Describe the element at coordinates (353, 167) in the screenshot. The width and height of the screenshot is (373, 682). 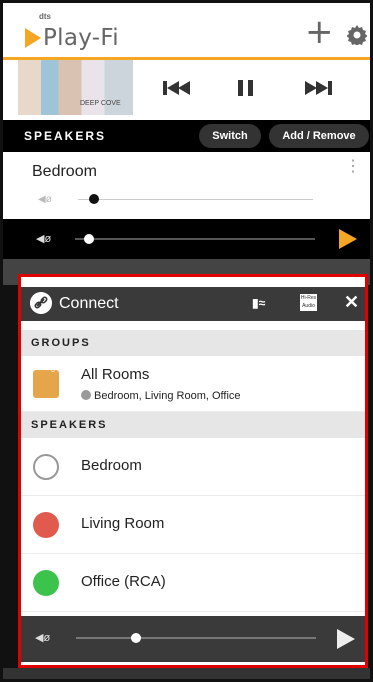
I see `more-options-icon: ⋮` at that location.